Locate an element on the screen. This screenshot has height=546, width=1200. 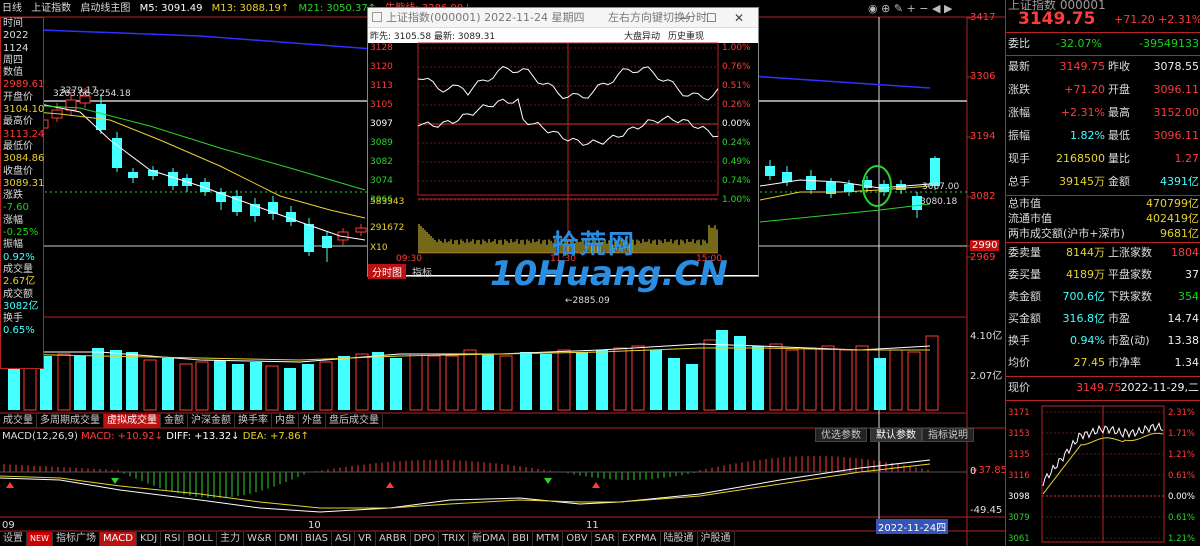
indicator-tab: OBV is located at coordinates (577, 539).